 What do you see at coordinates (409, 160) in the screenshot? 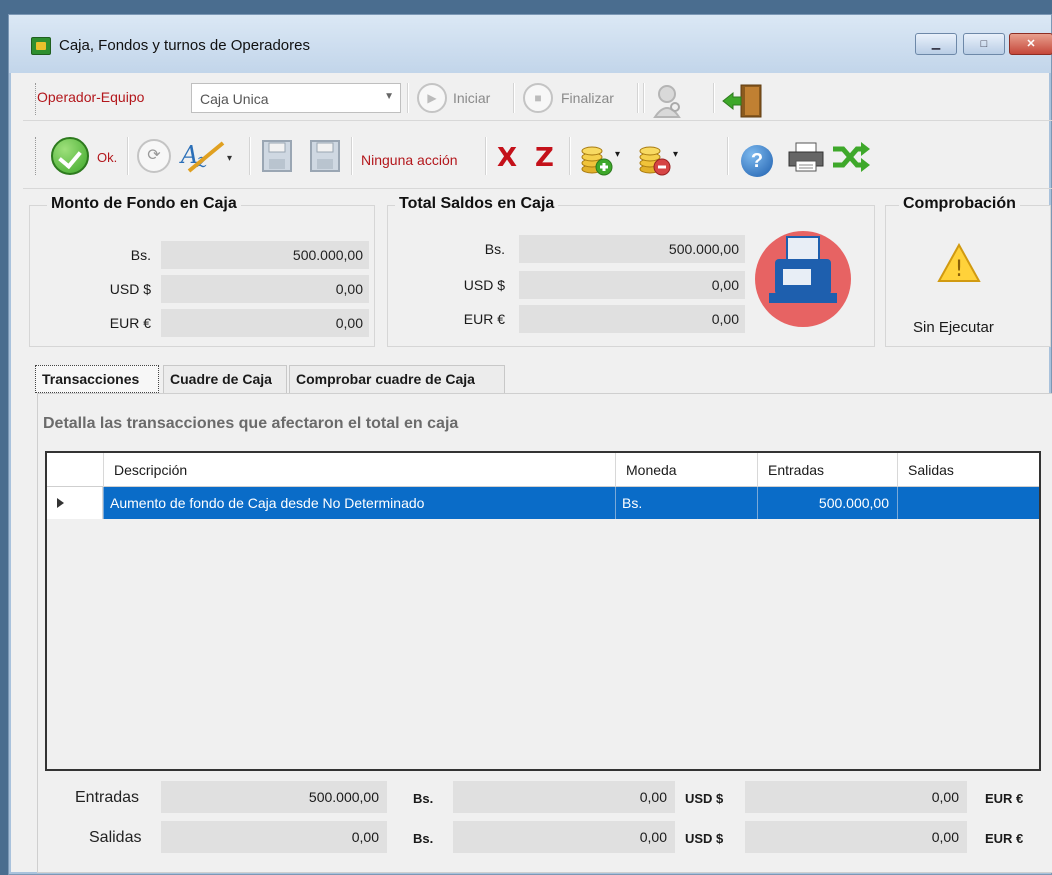
I see `action-status-text: Ninguna acción` at bounding box center [409, 160].